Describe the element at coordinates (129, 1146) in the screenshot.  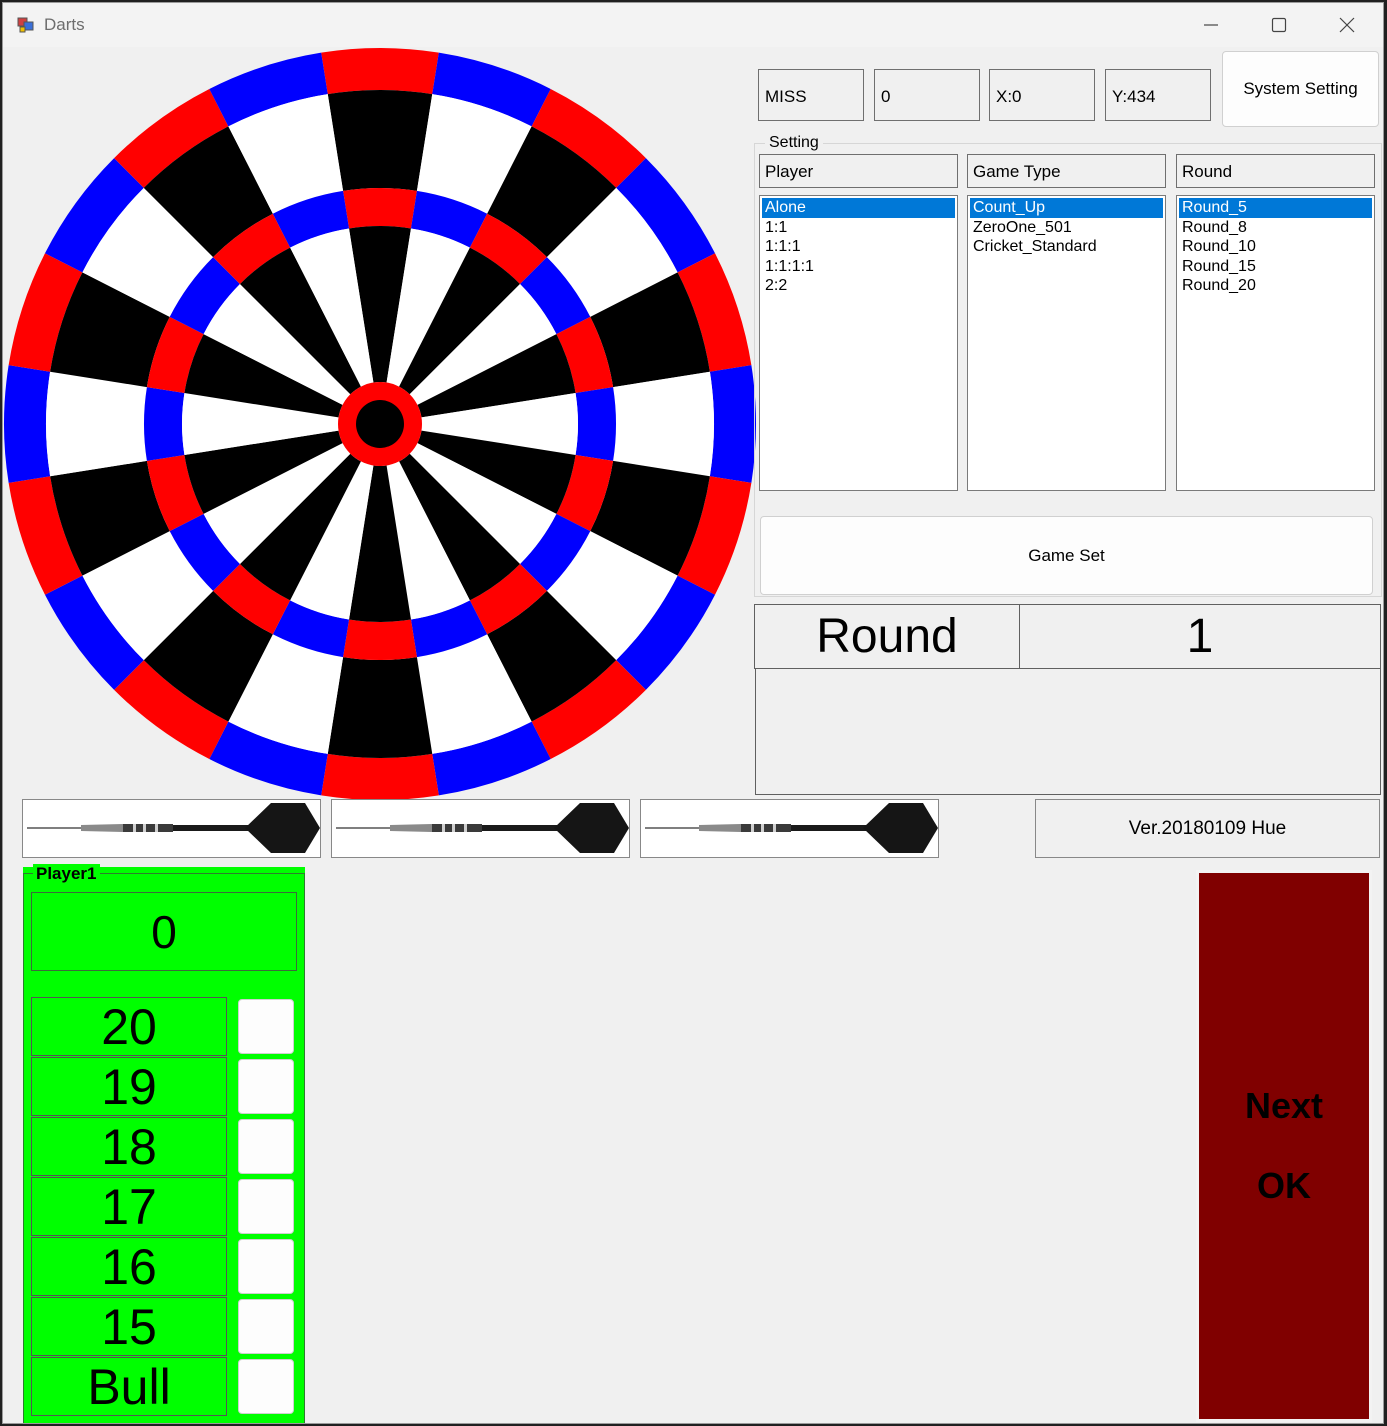
I see `target-row-18: 18` at that location.